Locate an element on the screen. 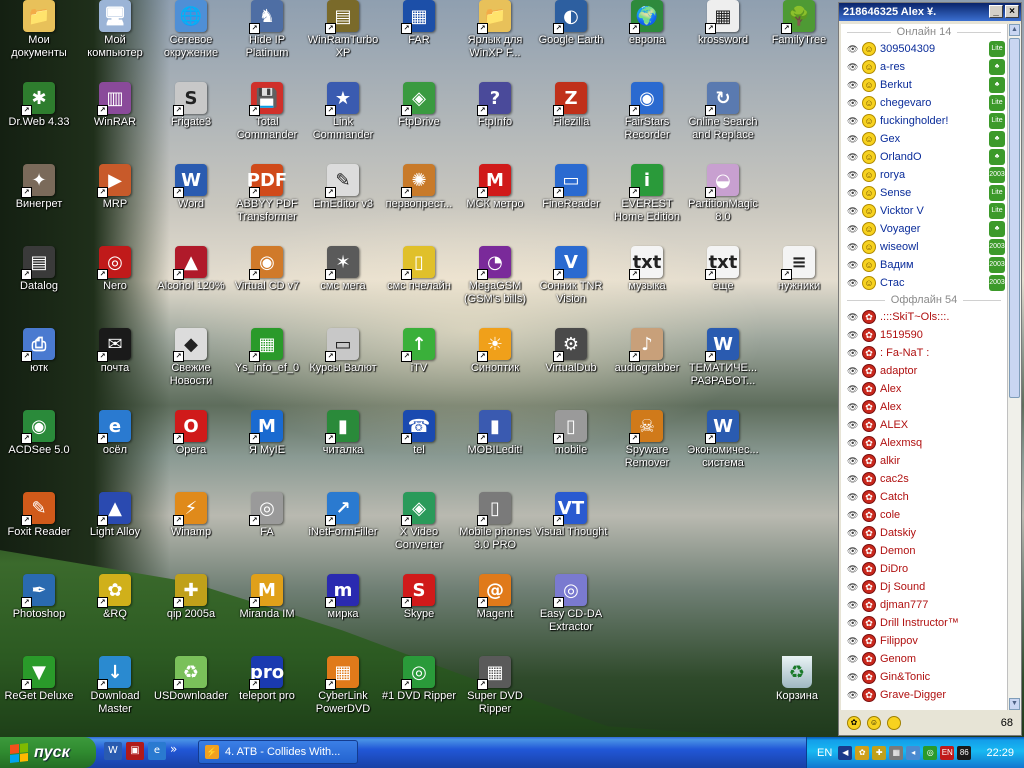  contact-row-offline: 👁 ✿ Catch is located at coordinates (924, 497).